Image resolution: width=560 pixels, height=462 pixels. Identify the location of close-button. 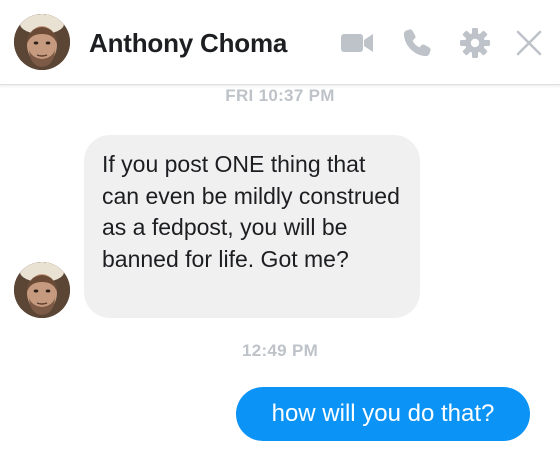
(529, 43).